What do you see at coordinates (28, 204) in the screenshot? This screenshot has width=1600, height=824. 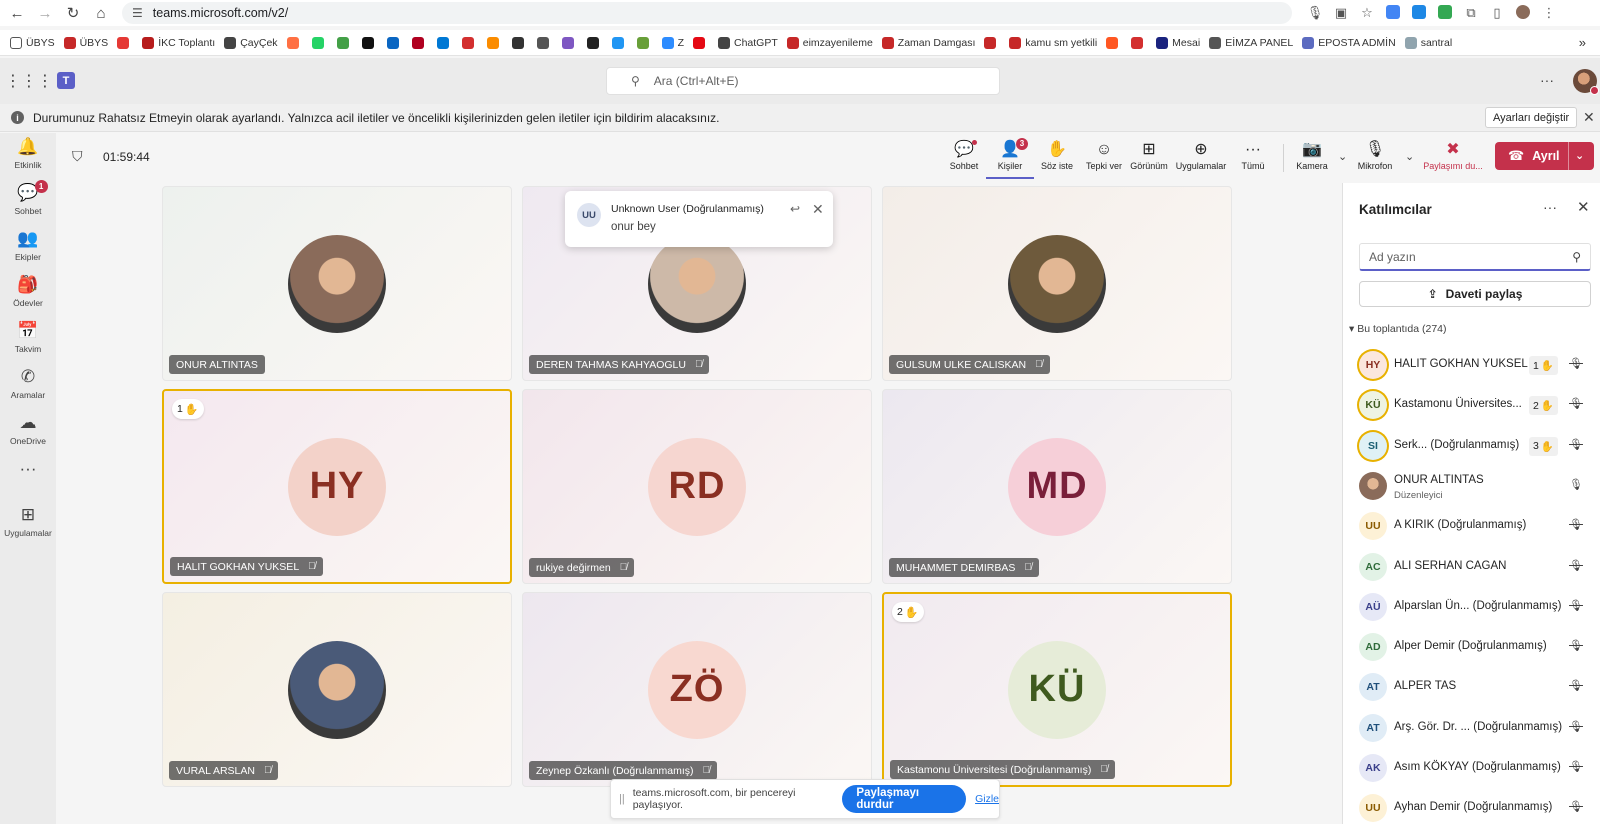 I see `rail-item: 💬 1 Sohbet` at bounding box center [28, 204].